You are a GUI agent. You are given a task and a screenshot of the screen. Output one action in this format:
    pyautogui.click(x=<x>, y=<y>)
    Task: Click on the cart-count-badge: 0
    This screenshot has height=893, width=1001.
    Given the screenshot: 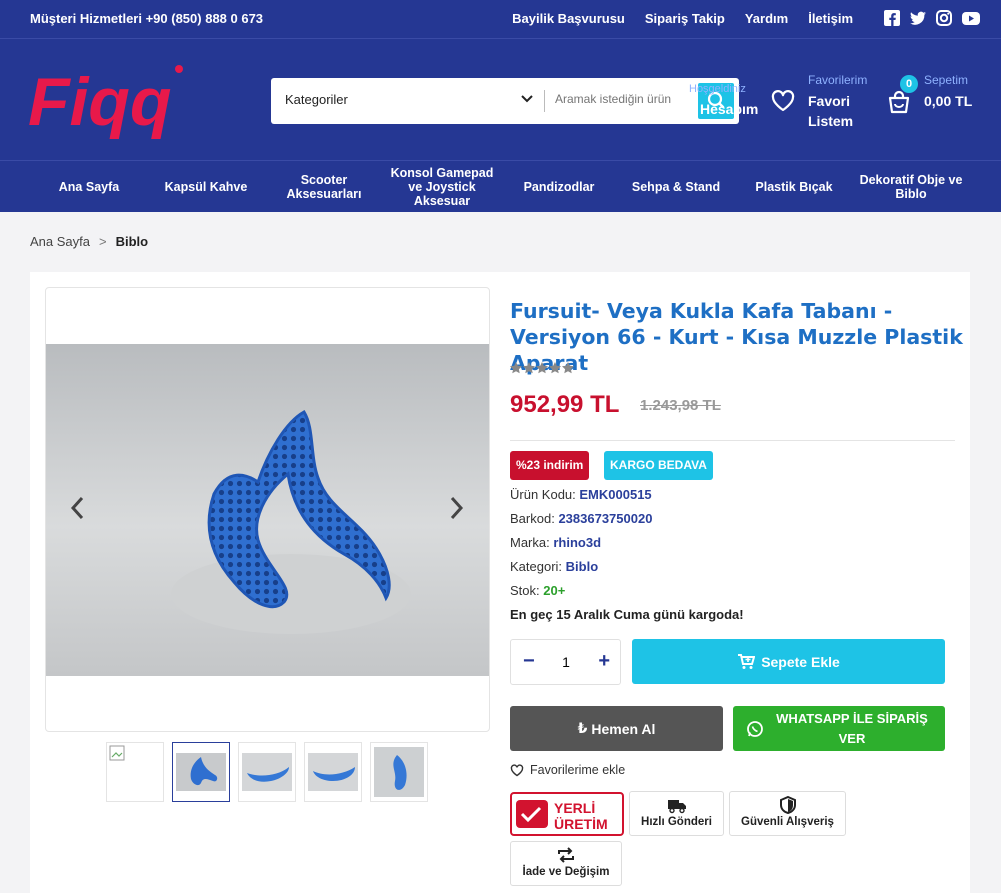 What is the action you would take?
    pyautogui.click(x=909, y=84)
    